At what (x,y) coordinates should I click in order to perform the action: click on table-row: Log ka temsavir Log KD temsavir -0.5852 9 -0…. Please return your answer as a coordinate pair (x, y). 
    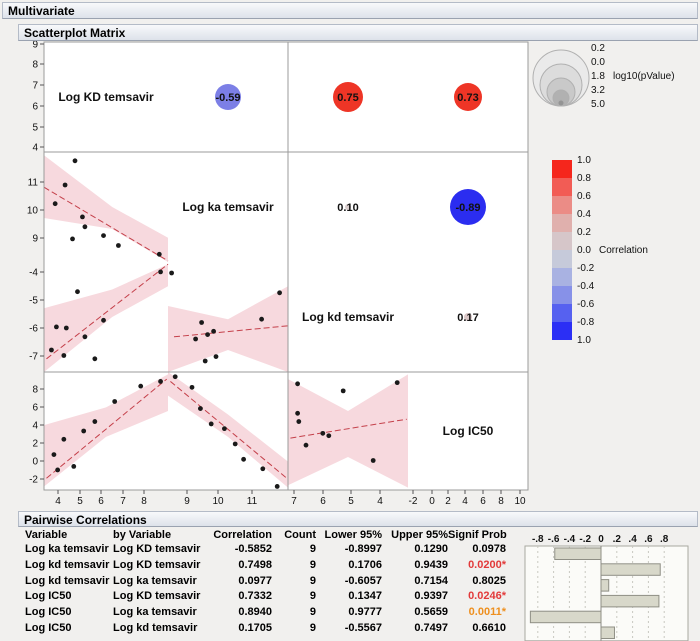
    Looking at the image, I should click on (271, 550).